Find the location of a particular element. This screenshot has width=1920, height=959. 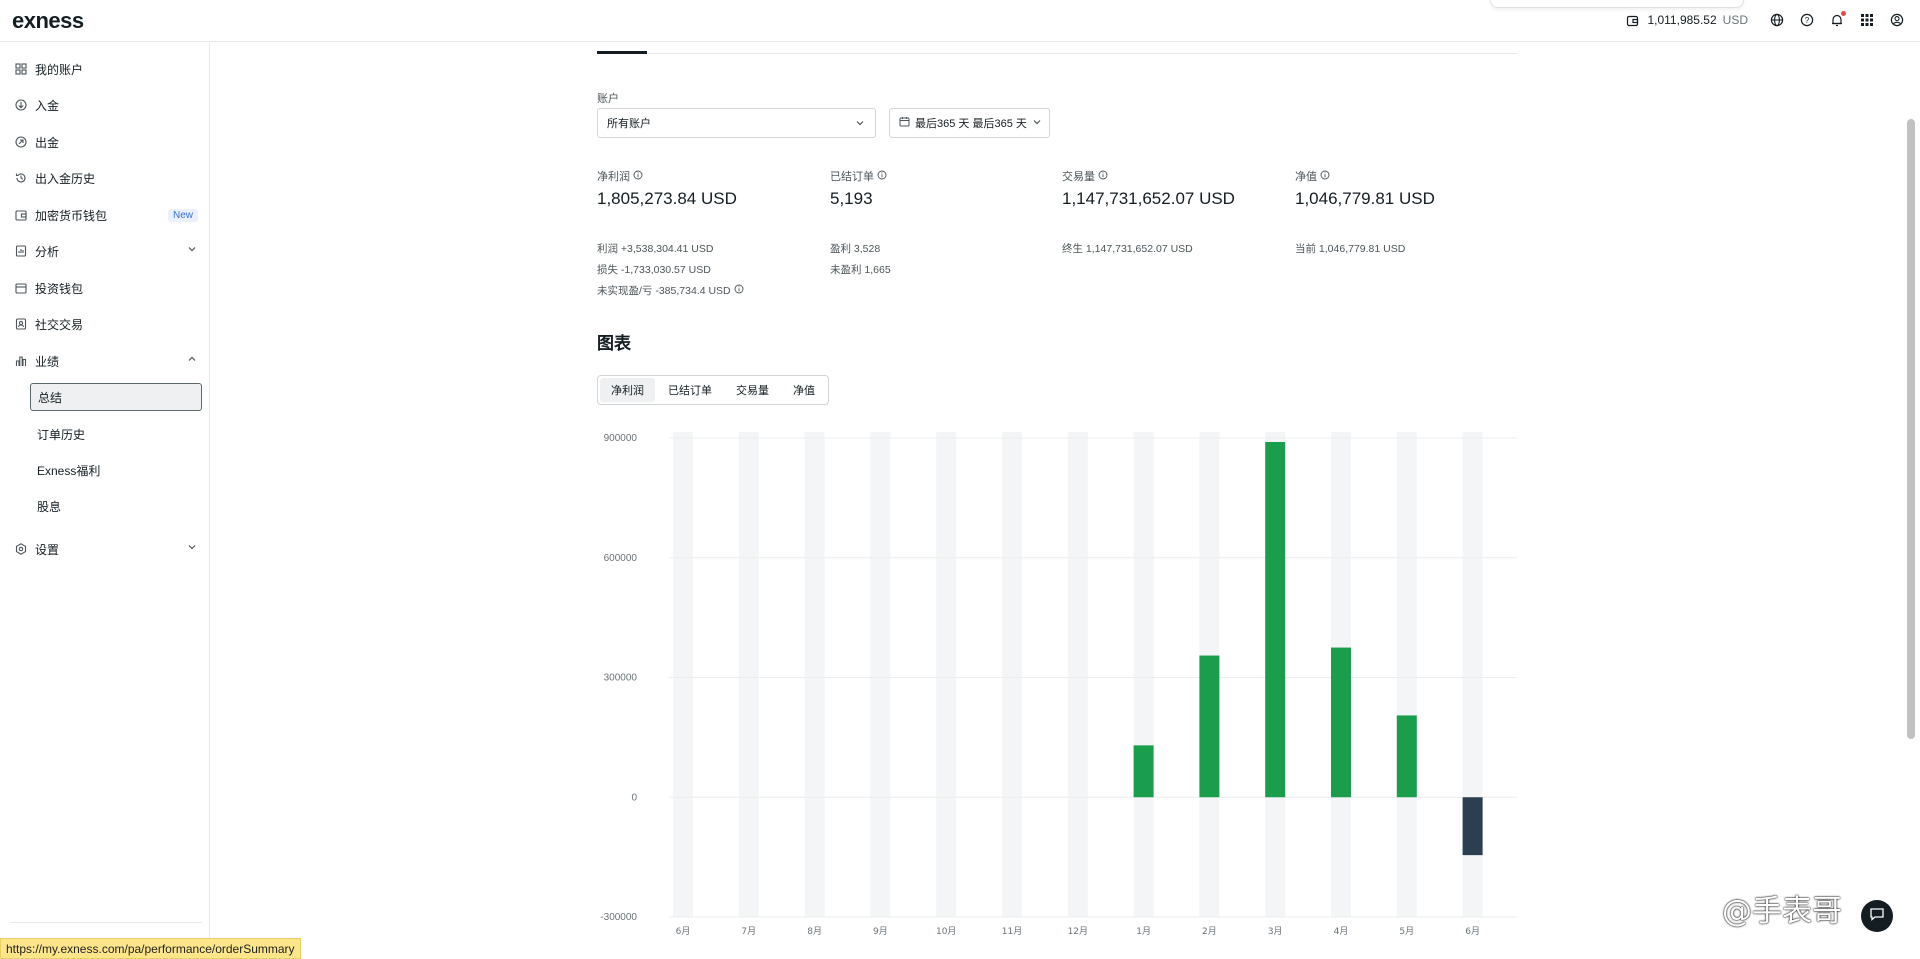

sidebar-item-deposit: 入金 is located at coordinates (106, 105).